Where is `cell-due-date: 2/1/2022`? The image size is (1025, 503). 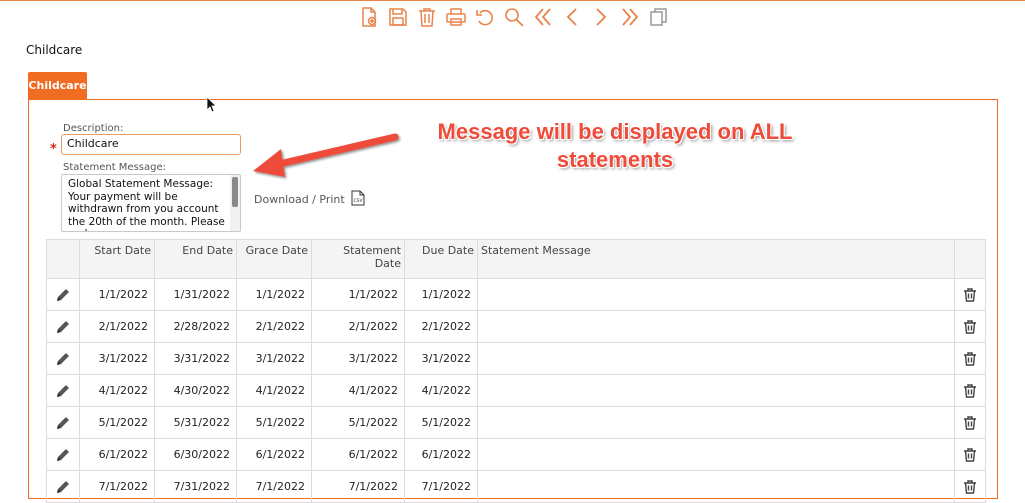
cell-due-date: 2/1/2022 is located at coordinates (441, 326).